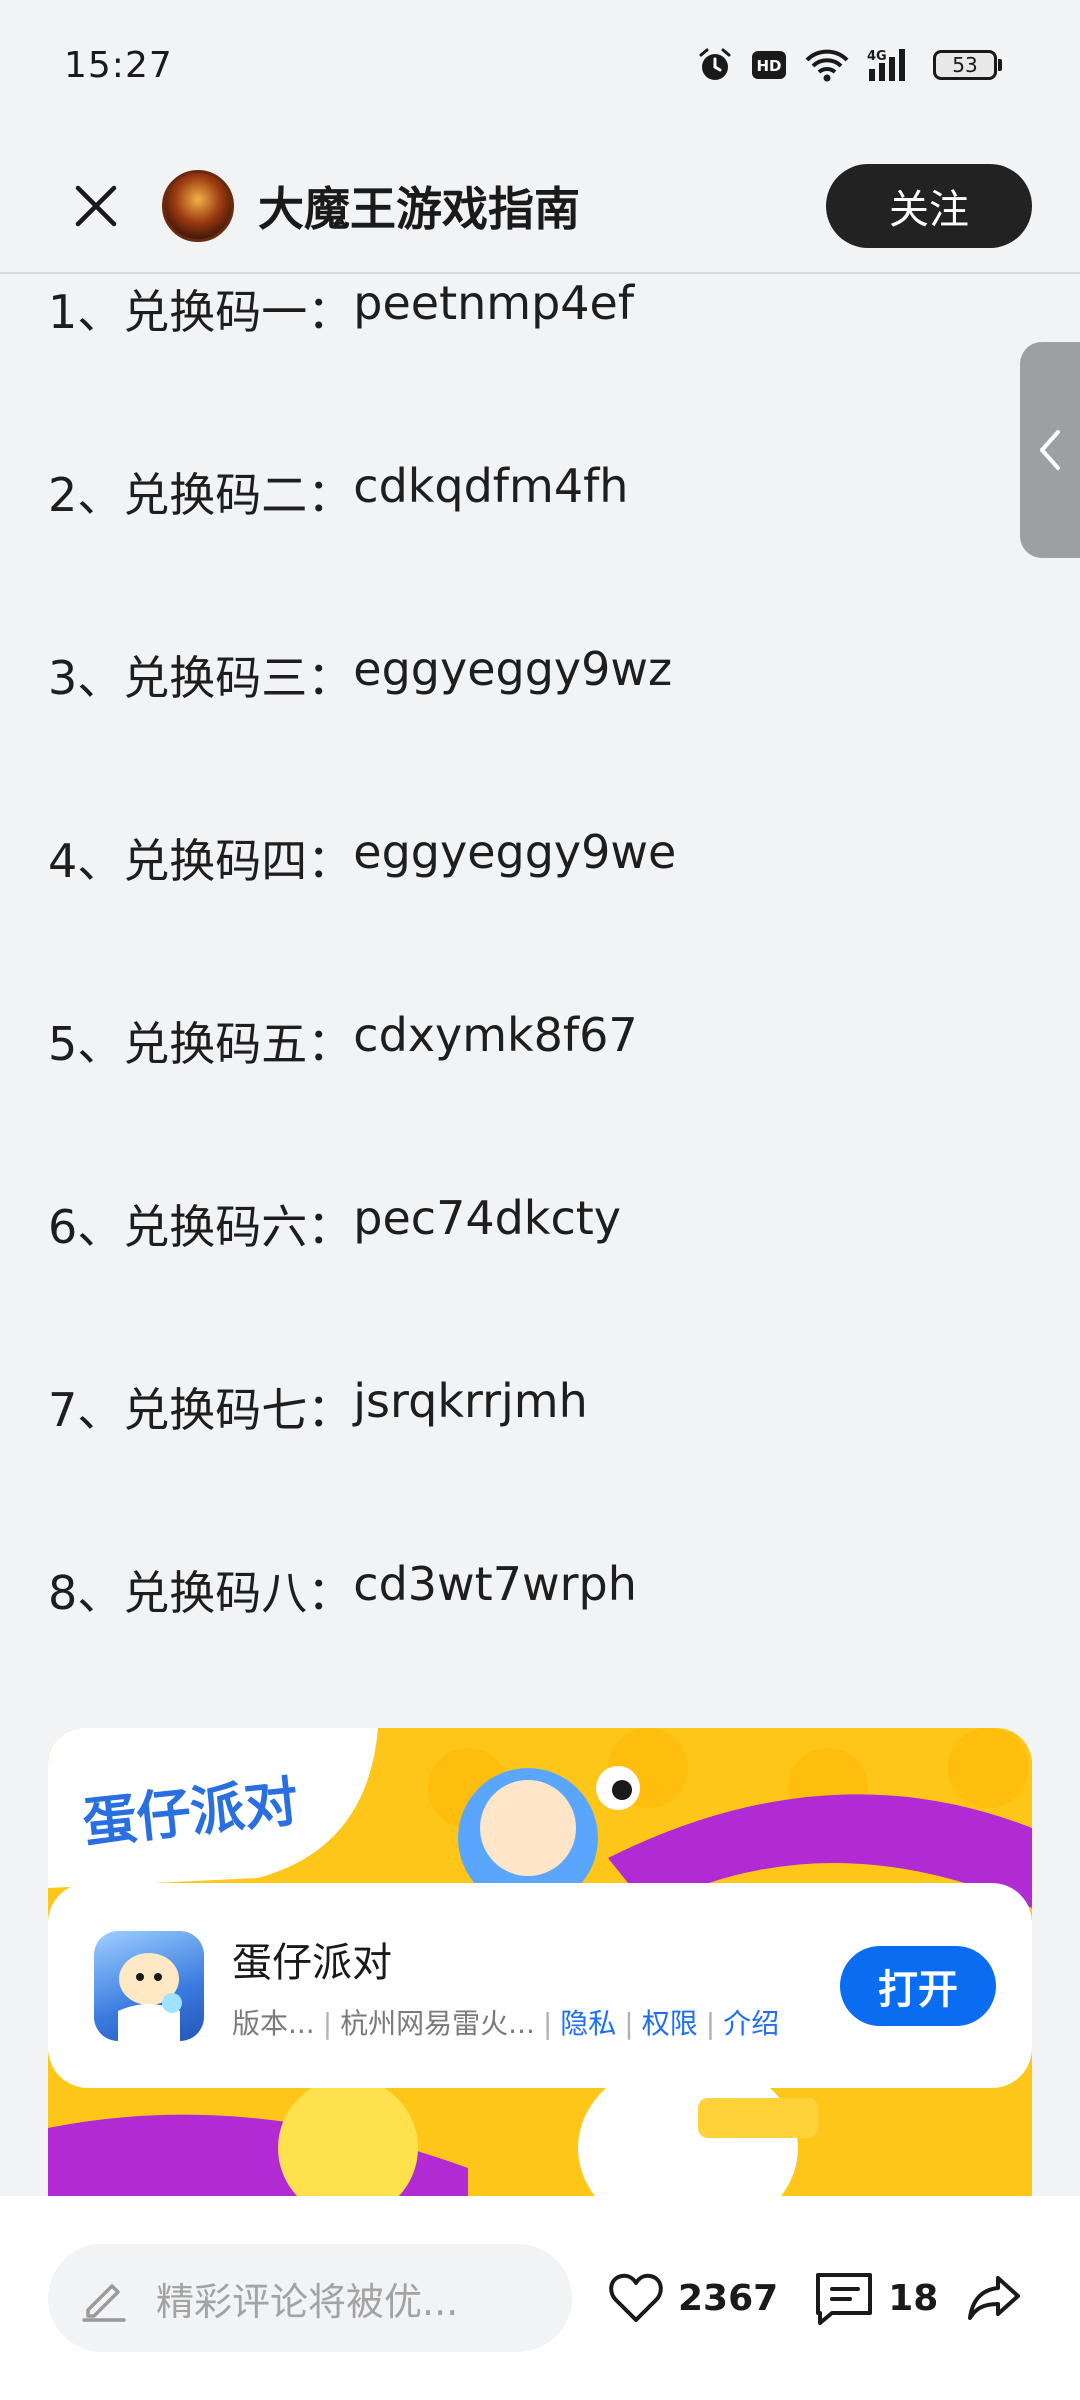 The image size is (1080, 2400). What do you see at coordinates (913, 2298) in the screenshot?
I see `comment-count: 18` at bounding box center [913, 2298].